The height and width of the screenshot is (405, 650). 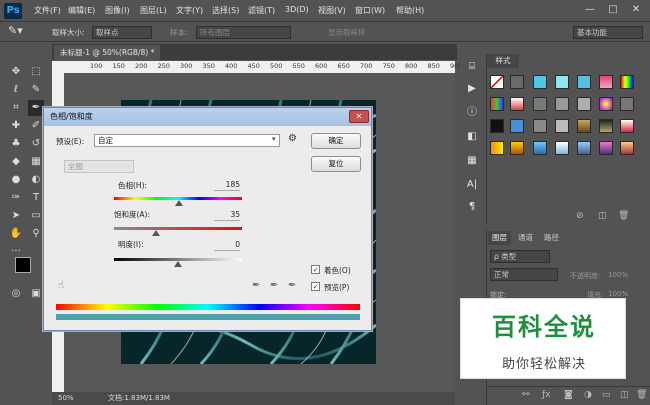 I want to click on swatches-panel-icon: ▦, so click(x=472, y=161).